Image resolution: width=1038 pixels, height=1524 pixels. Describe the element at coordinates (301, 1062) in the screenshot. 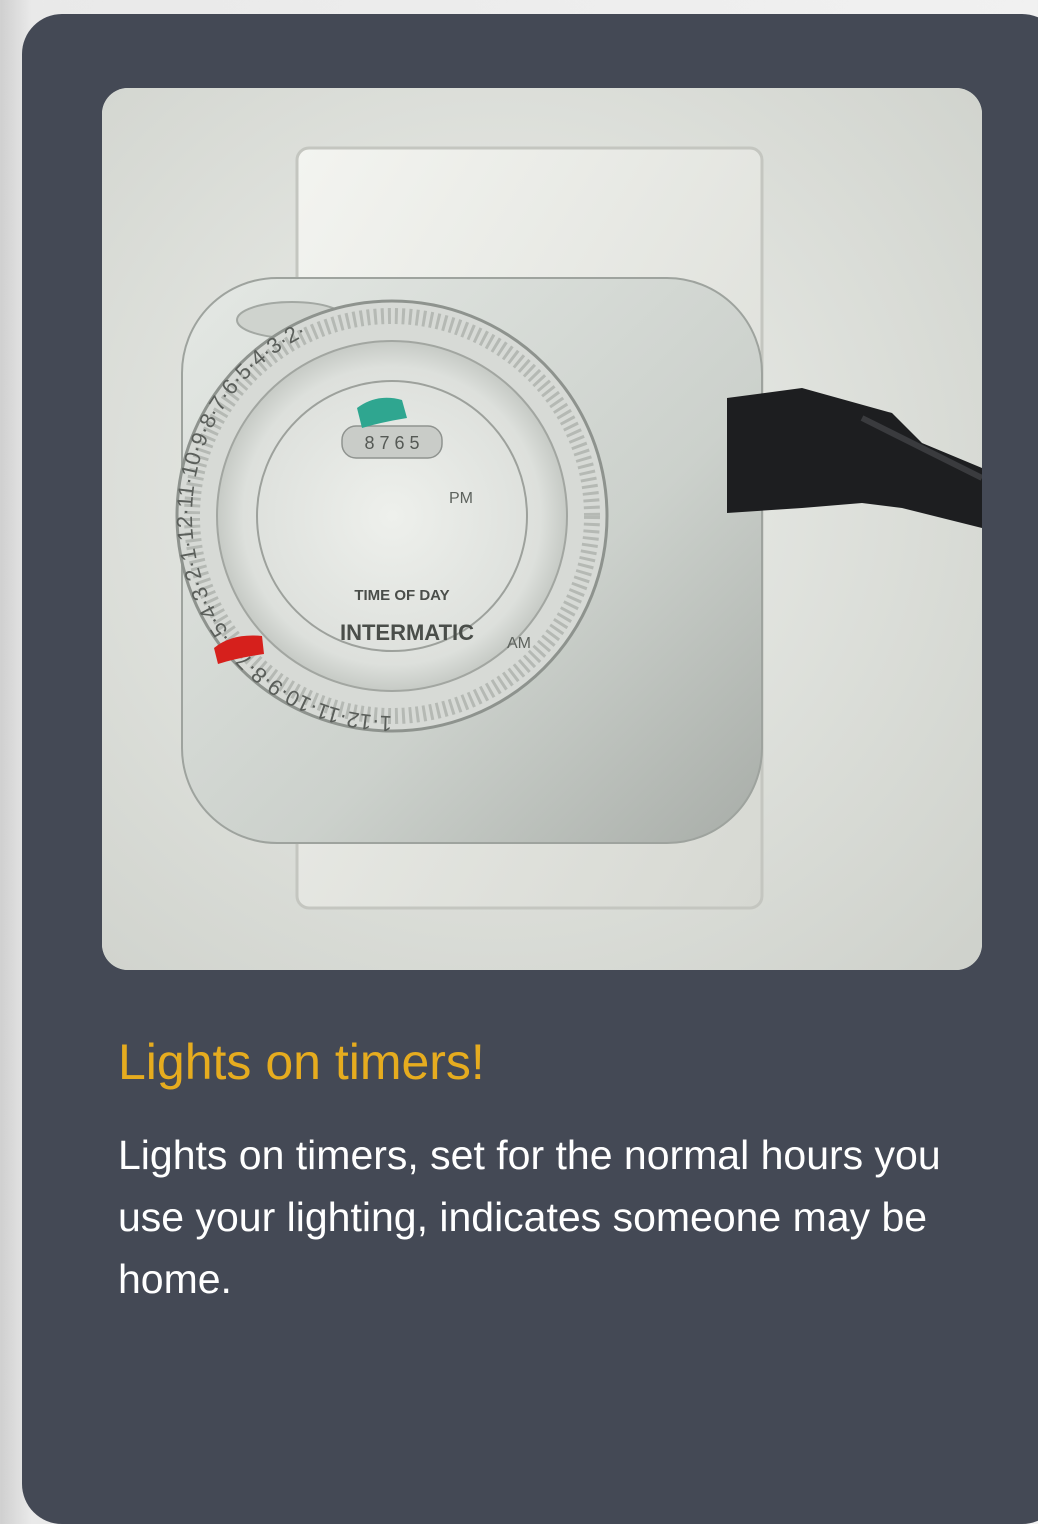

I see `card-title: Lights on timers!` at that location.